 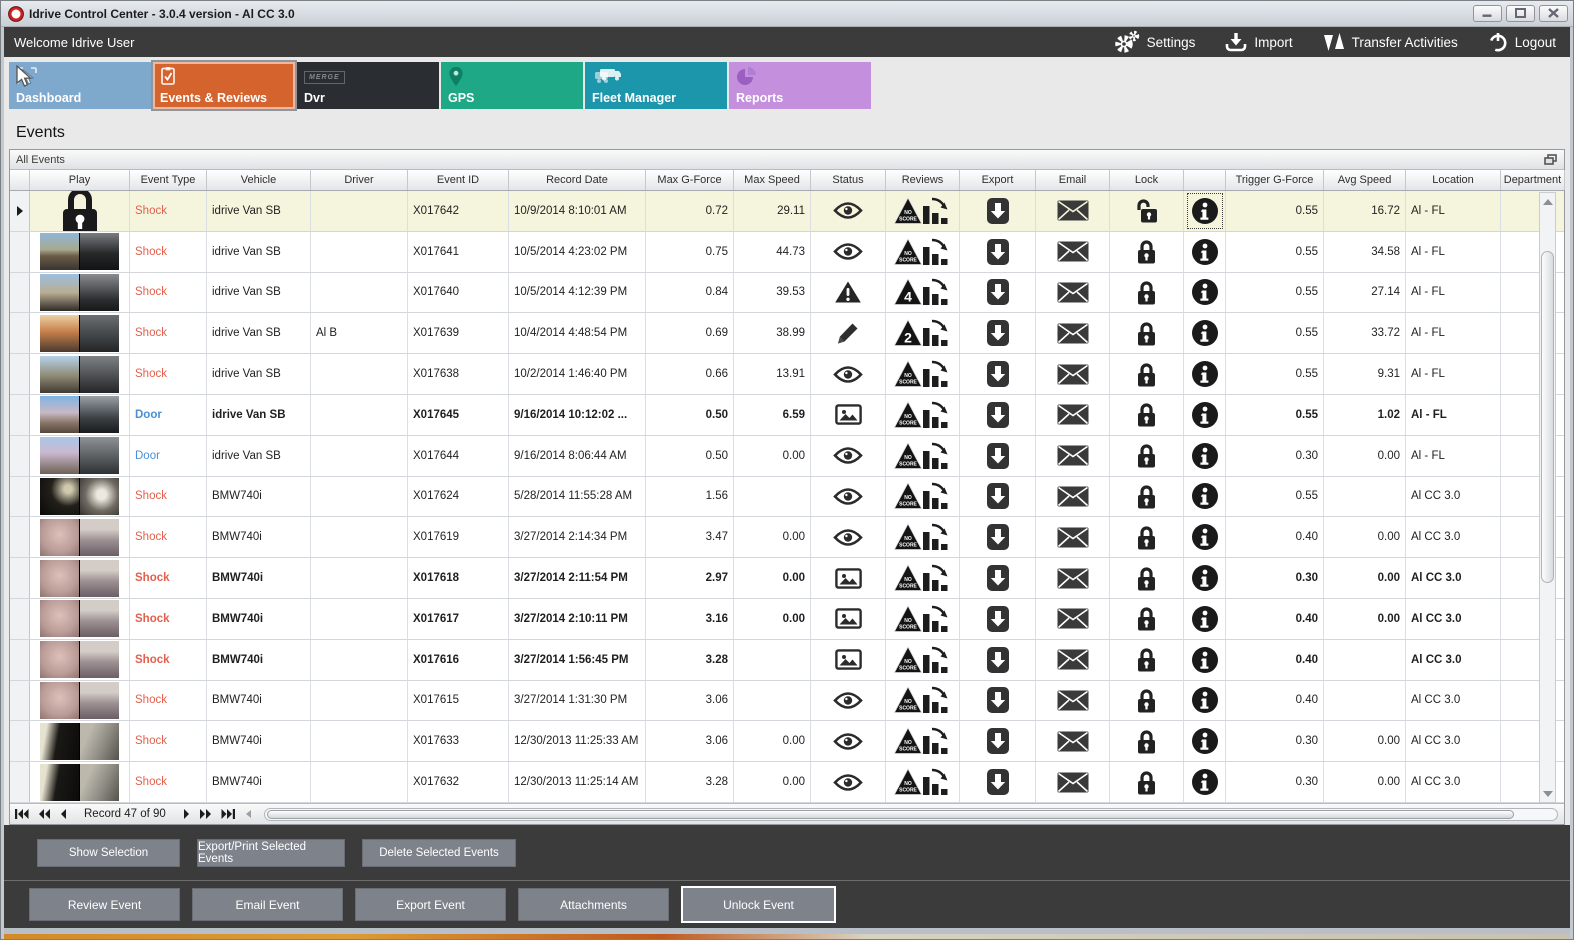 What do you see at coordinates (267, 904) in the screenshot?
I see `email-event-button: Email Event` at bounding box center [267, 904].